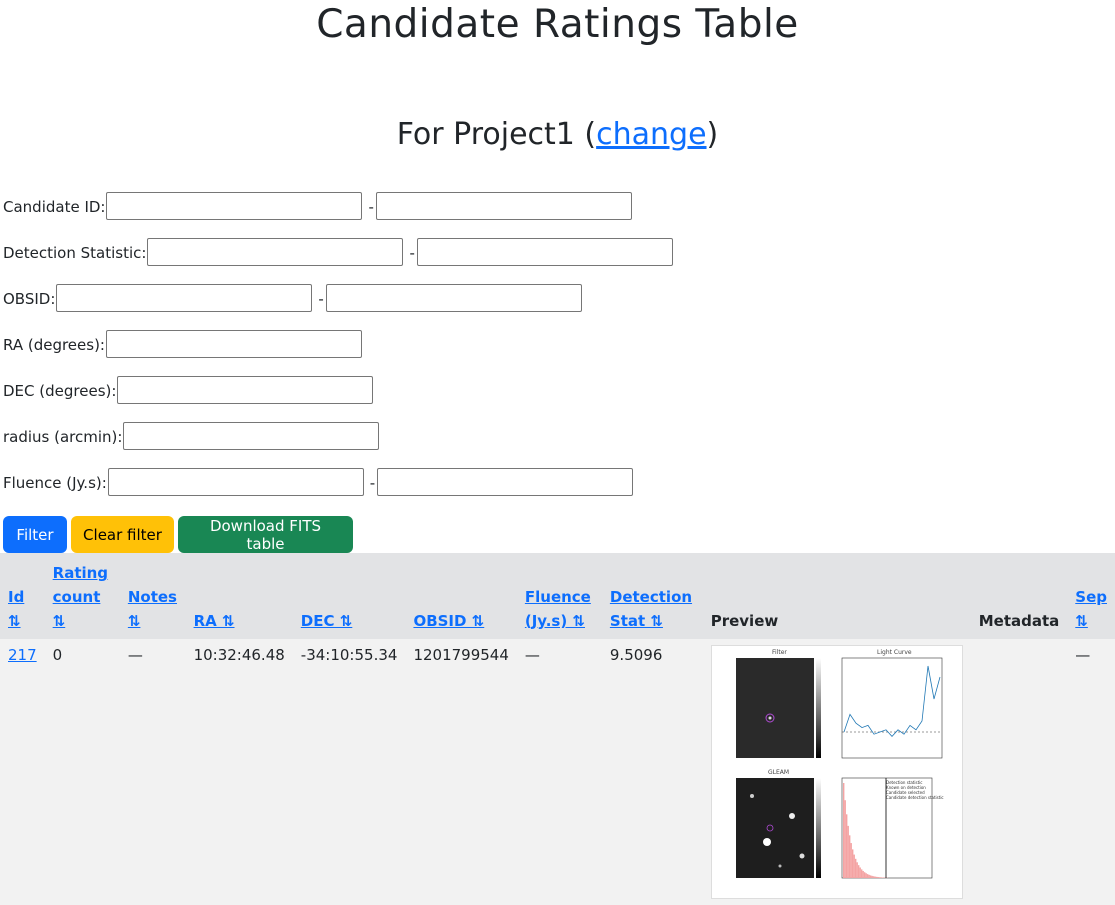 This screenshot has width=1115, height=905. Describe the element at coordinates (54, 207) in the screenshot. I see `candidate-id-label: Candidate ID:` at that location.